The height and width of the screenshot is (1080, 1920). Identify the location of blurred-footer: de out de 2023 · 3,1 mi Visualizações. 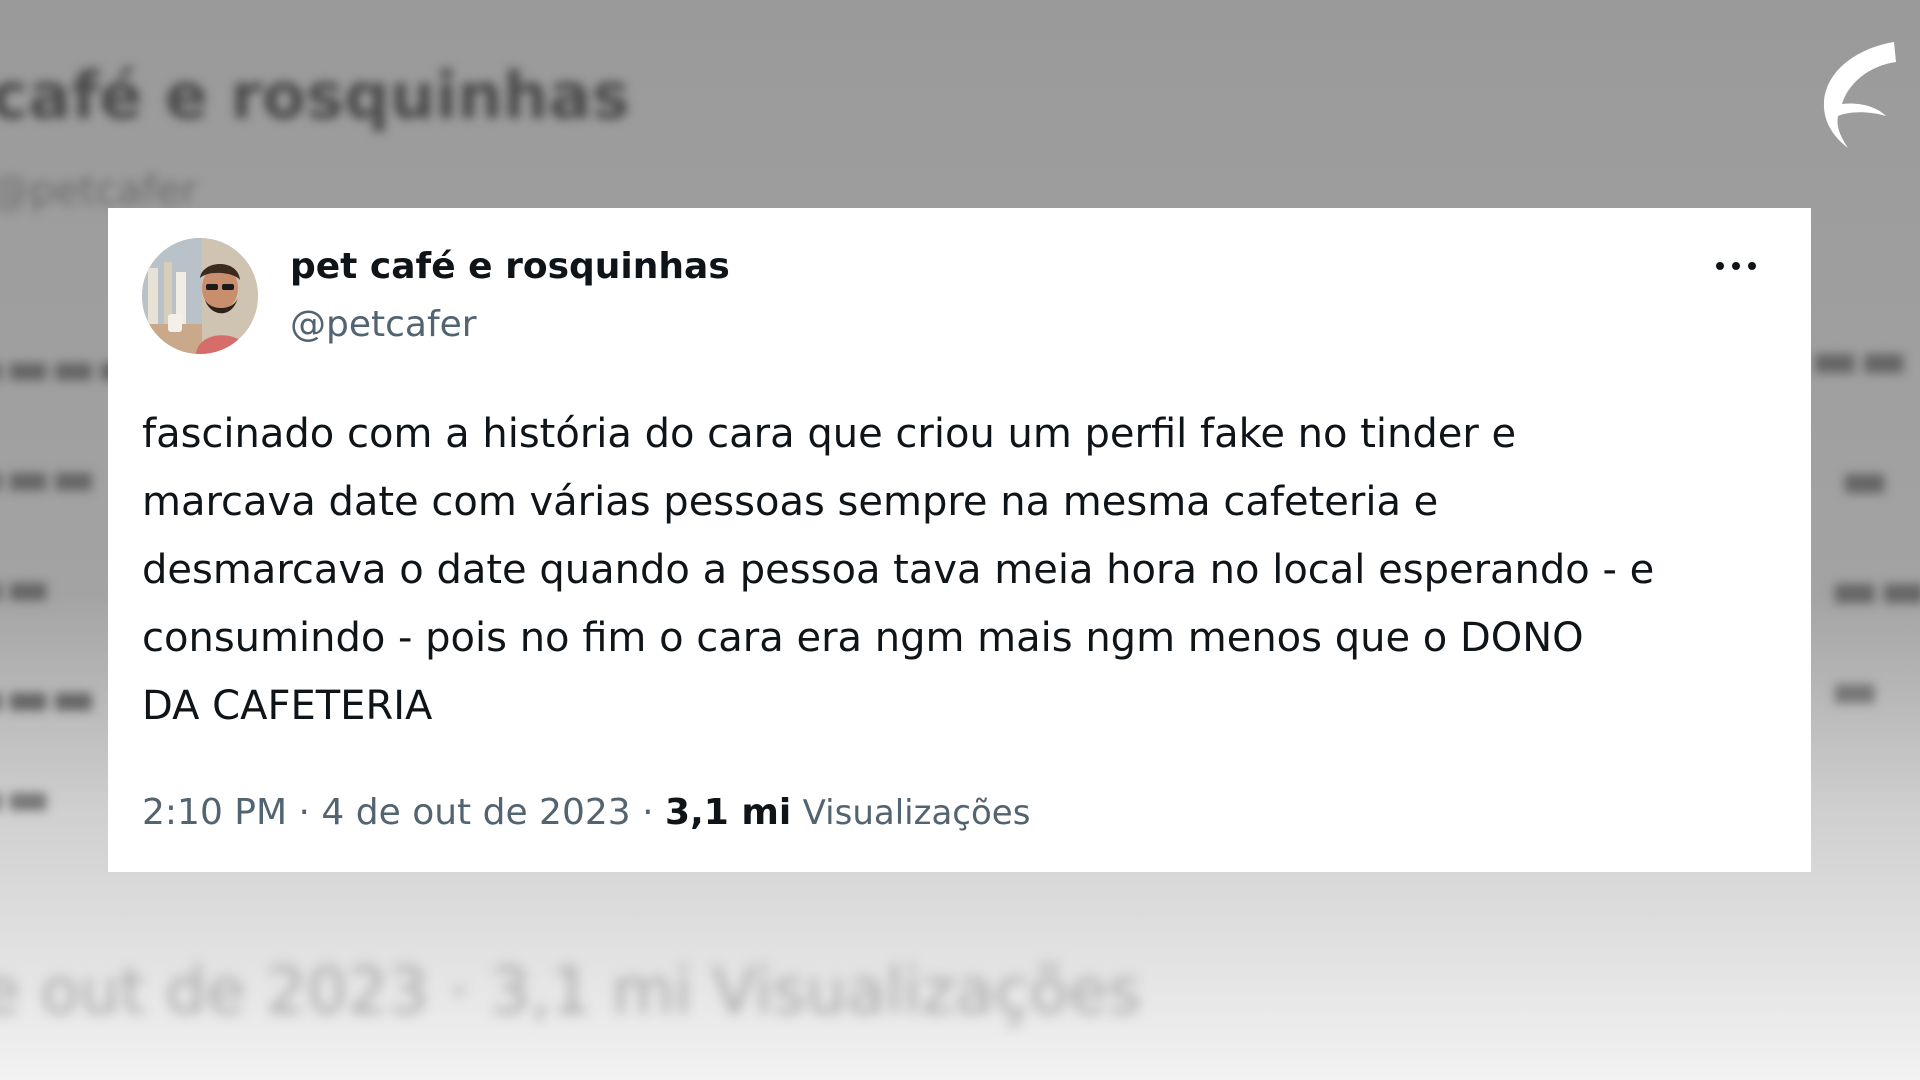
(571, 992).